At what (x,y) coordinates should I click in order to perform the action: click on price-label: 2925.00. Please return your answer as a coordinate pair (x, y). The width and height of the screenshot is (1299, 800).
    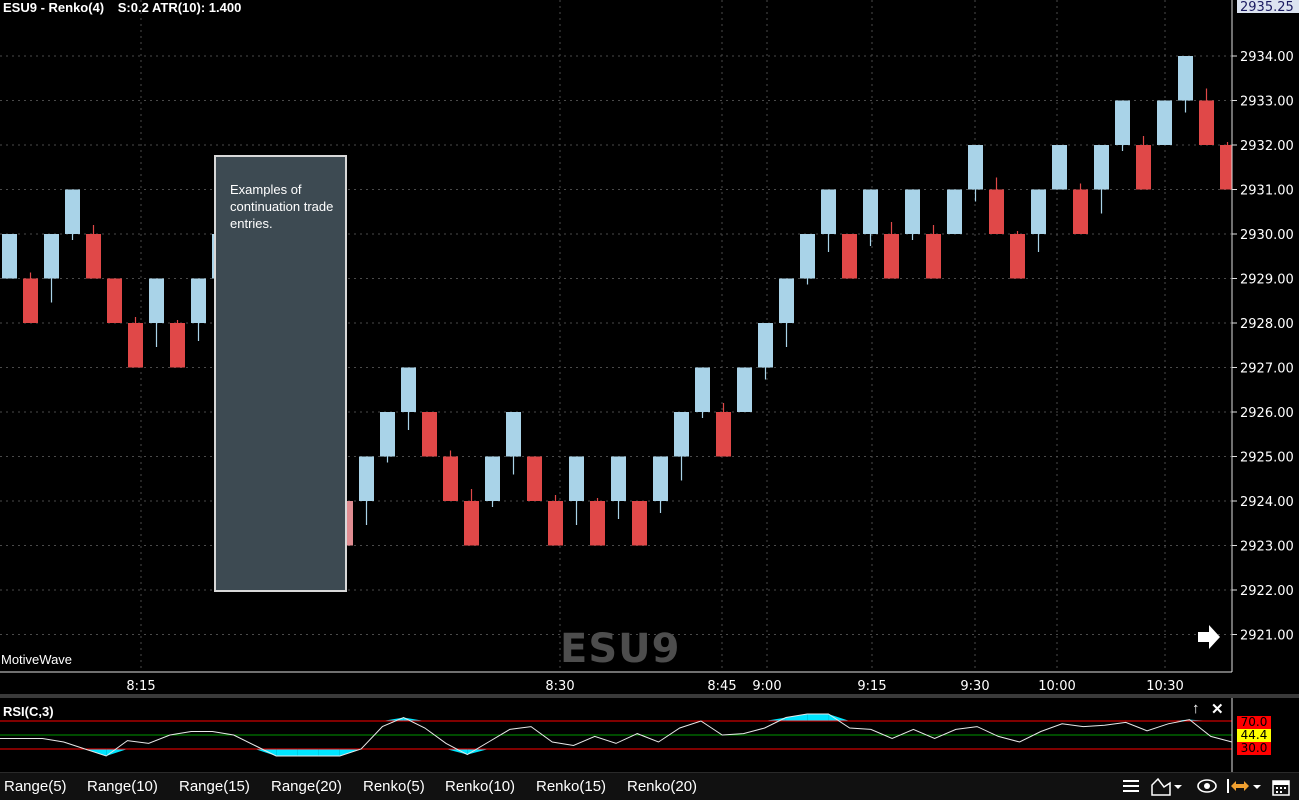
    Looking at the image, I should click on (1267, 458).